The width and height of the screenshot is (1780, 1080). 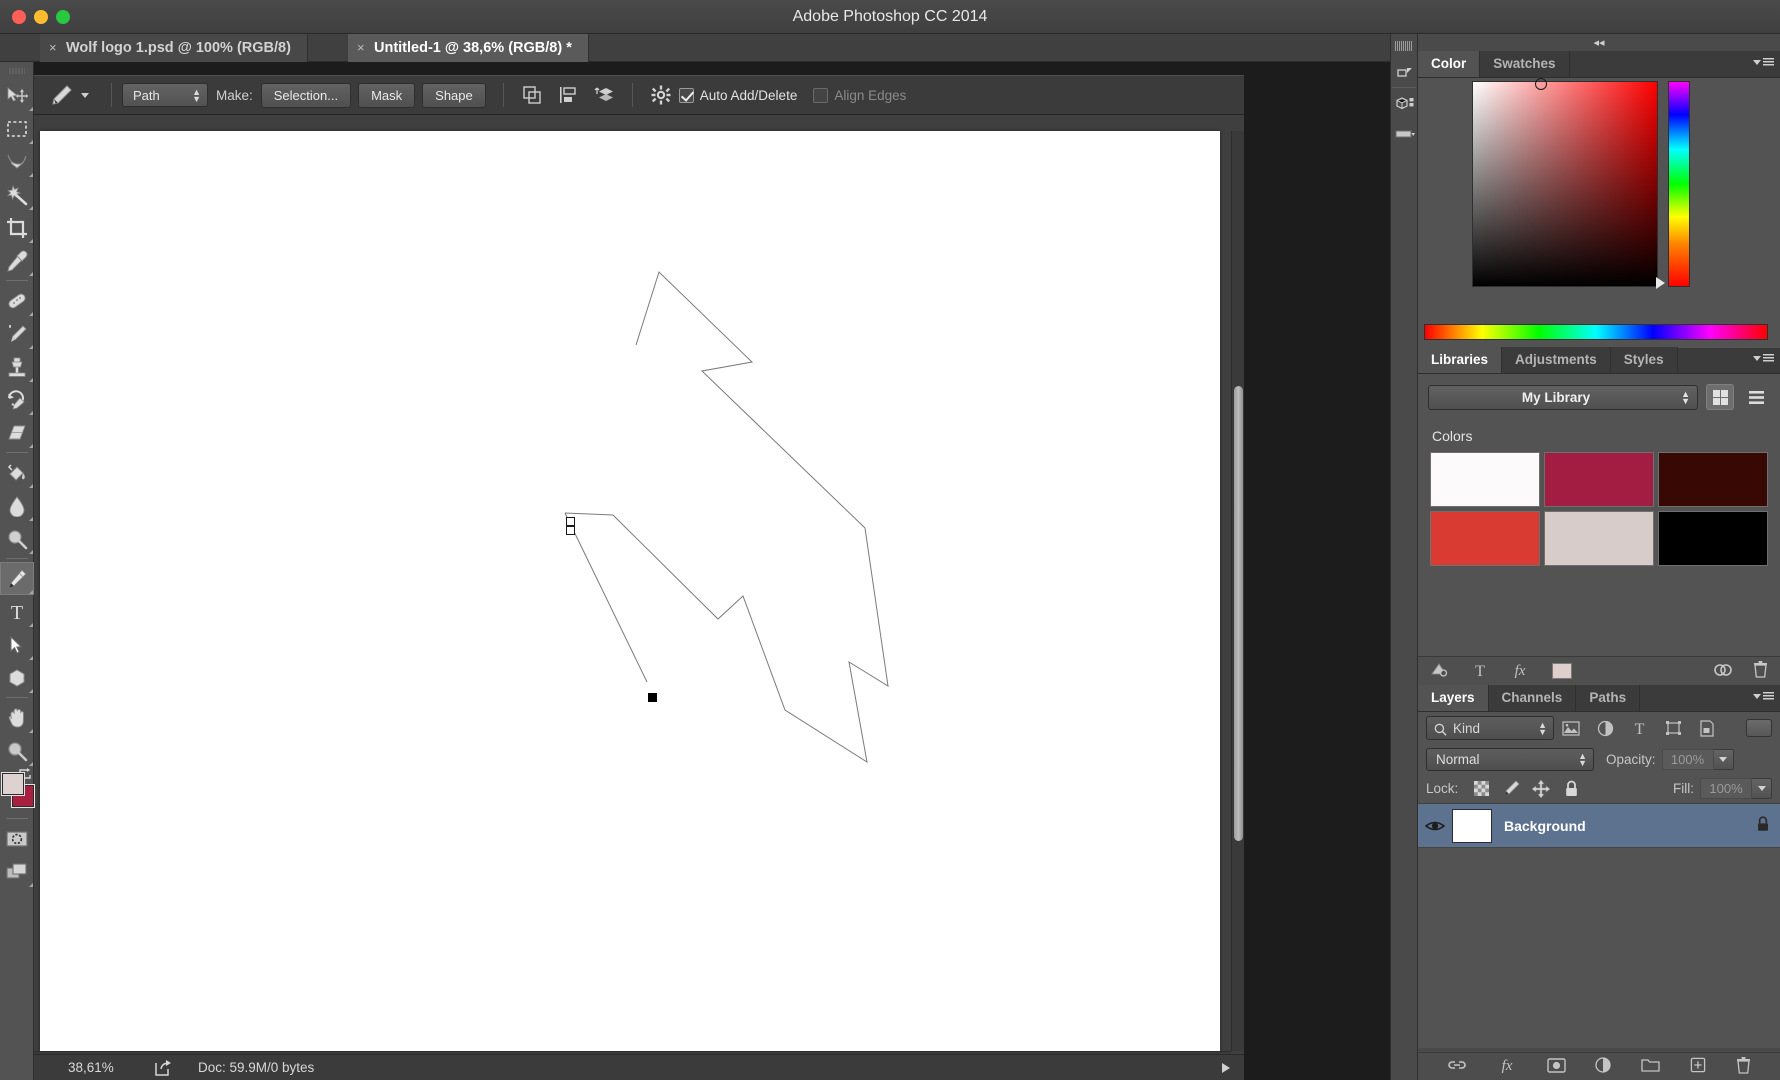 What do you see at coordinates (17, 95) in the screenshot?
I see `move-tool` at bounding box center [17, 95].